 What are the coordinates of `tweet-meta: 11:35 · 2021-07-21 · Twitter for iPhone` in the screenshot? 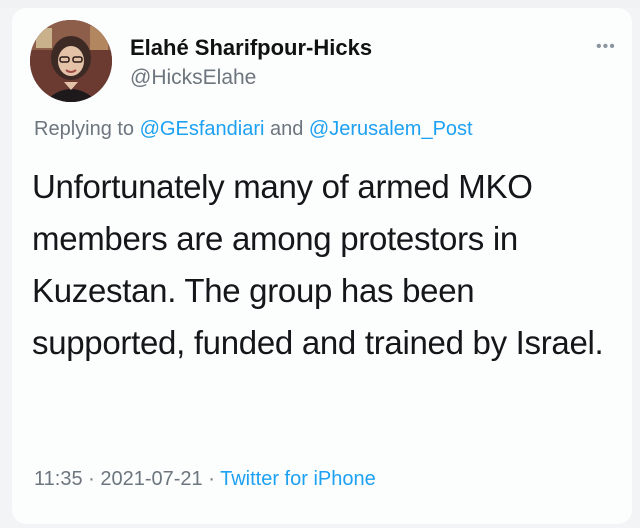 It's located at (205, 479).